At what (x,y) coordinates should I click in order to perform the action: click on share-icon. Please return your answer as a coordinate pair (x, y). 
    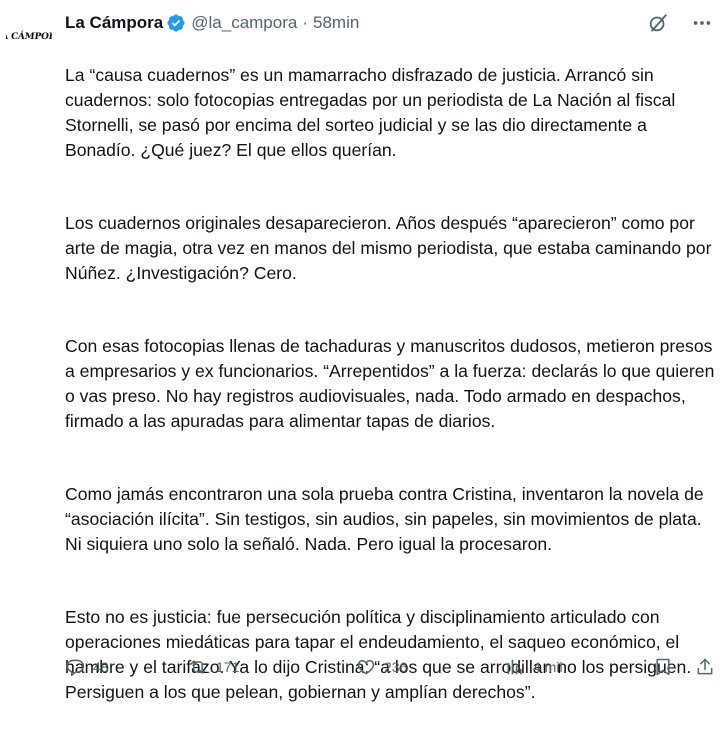
    Looking at the image, I should click on (705, 666).